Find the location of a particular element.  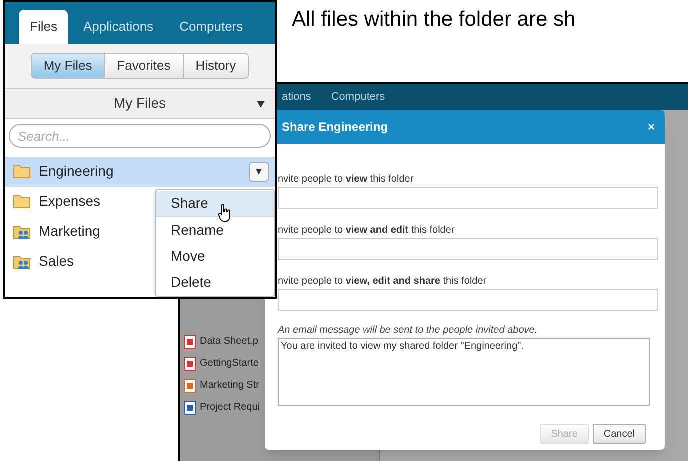

folder-name: Sales is located at coordinates (56, 261).